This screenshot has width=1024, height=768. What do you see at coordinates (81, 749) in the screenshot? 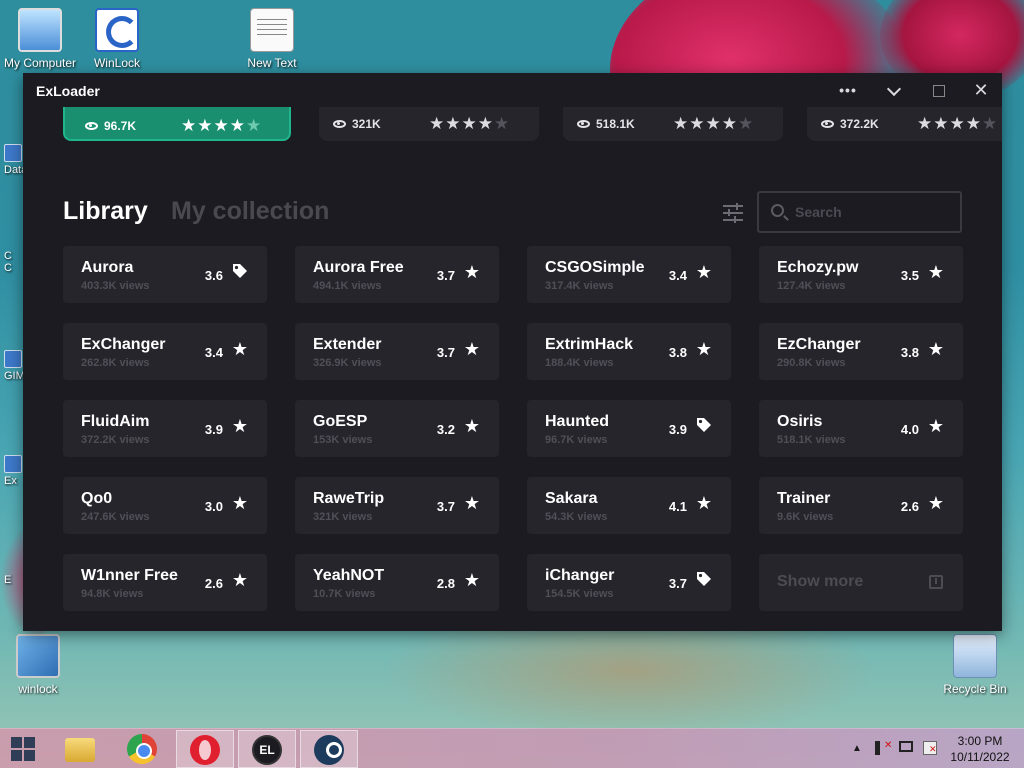
I see `taskbar-file-explorer` at bounding box center [81, 749].